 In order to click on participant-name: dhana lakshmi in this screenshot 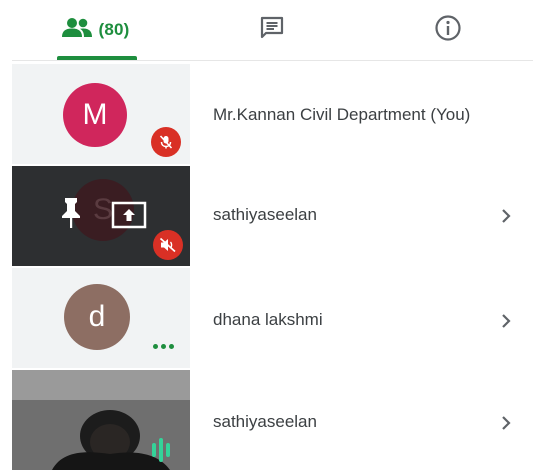, I will do `click(268, 319)`.